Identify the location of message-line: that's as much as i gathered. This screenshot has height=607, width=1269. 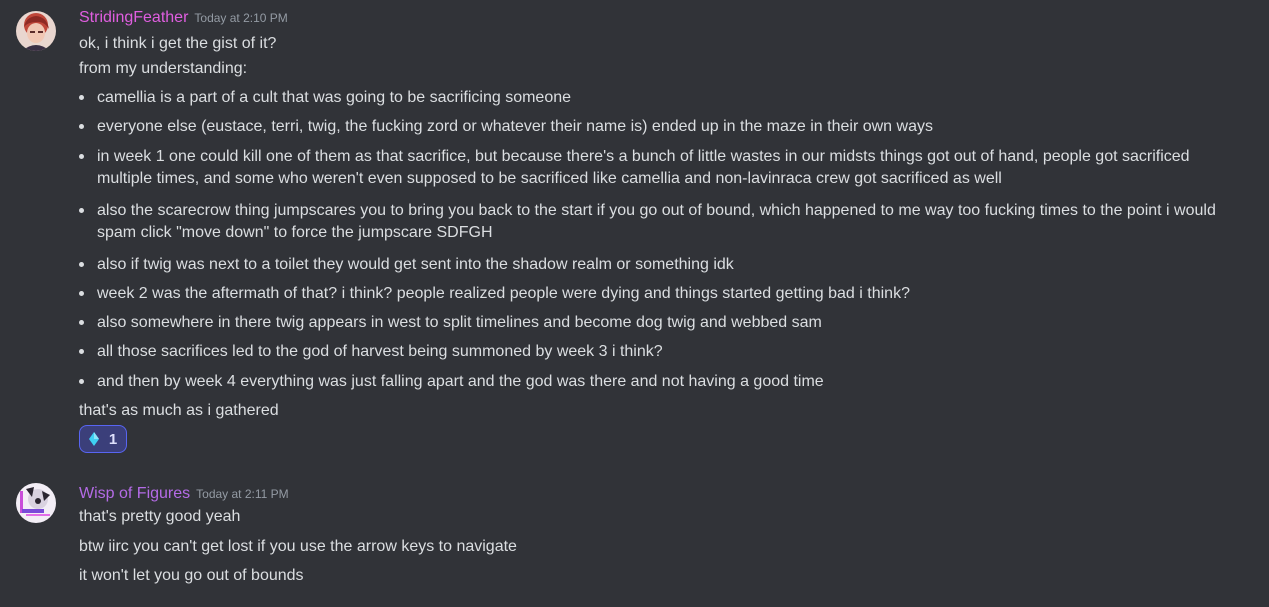
(179, 410).